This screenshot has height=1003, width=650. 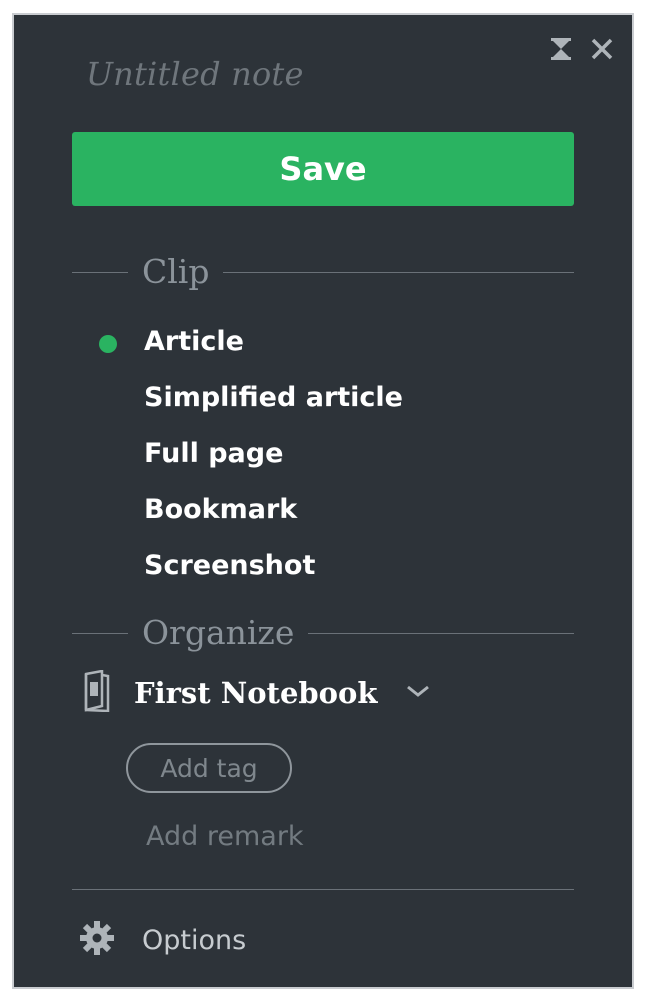 What do you see at coordinates (221, 509) in the screenshot?
I see `clip-option-label: Bookmark` at bounding box center [221, 509].